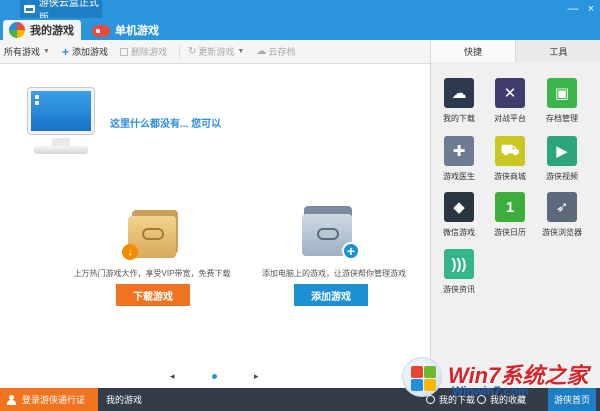 The image size is (600, 411). I want to click on tile-label: 对战平台, so click(510, 118).